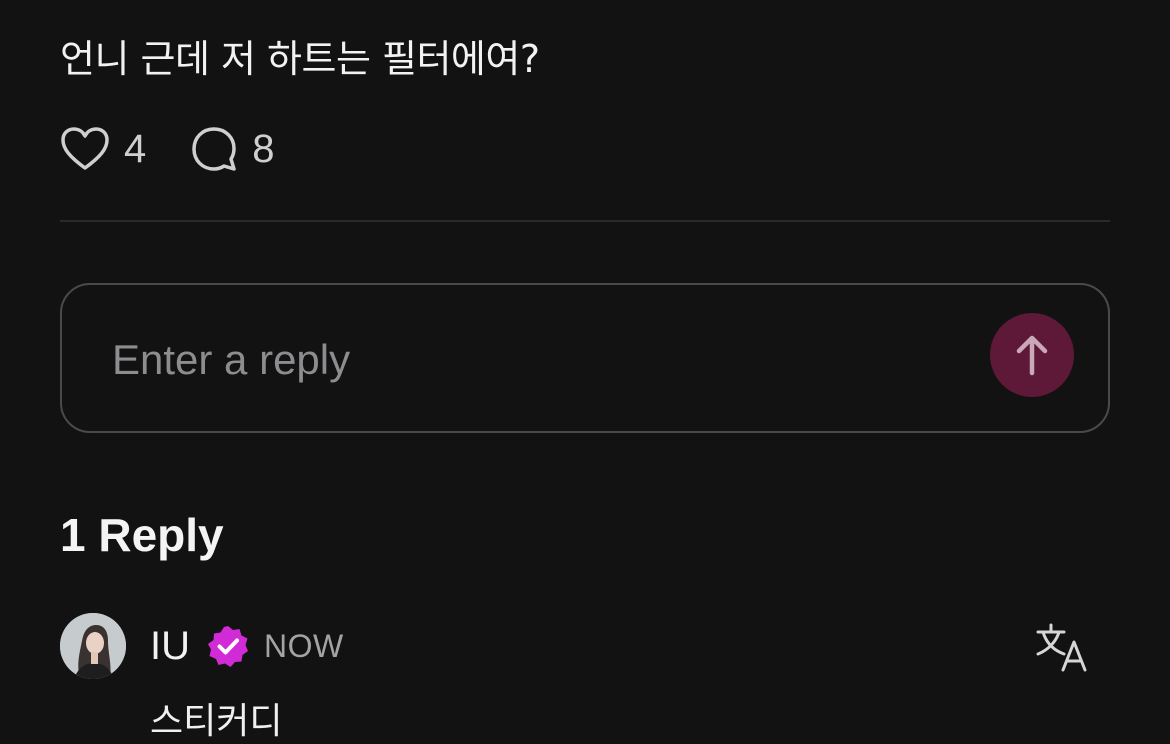  I want to click on translate-icon, so click(1063, 646).